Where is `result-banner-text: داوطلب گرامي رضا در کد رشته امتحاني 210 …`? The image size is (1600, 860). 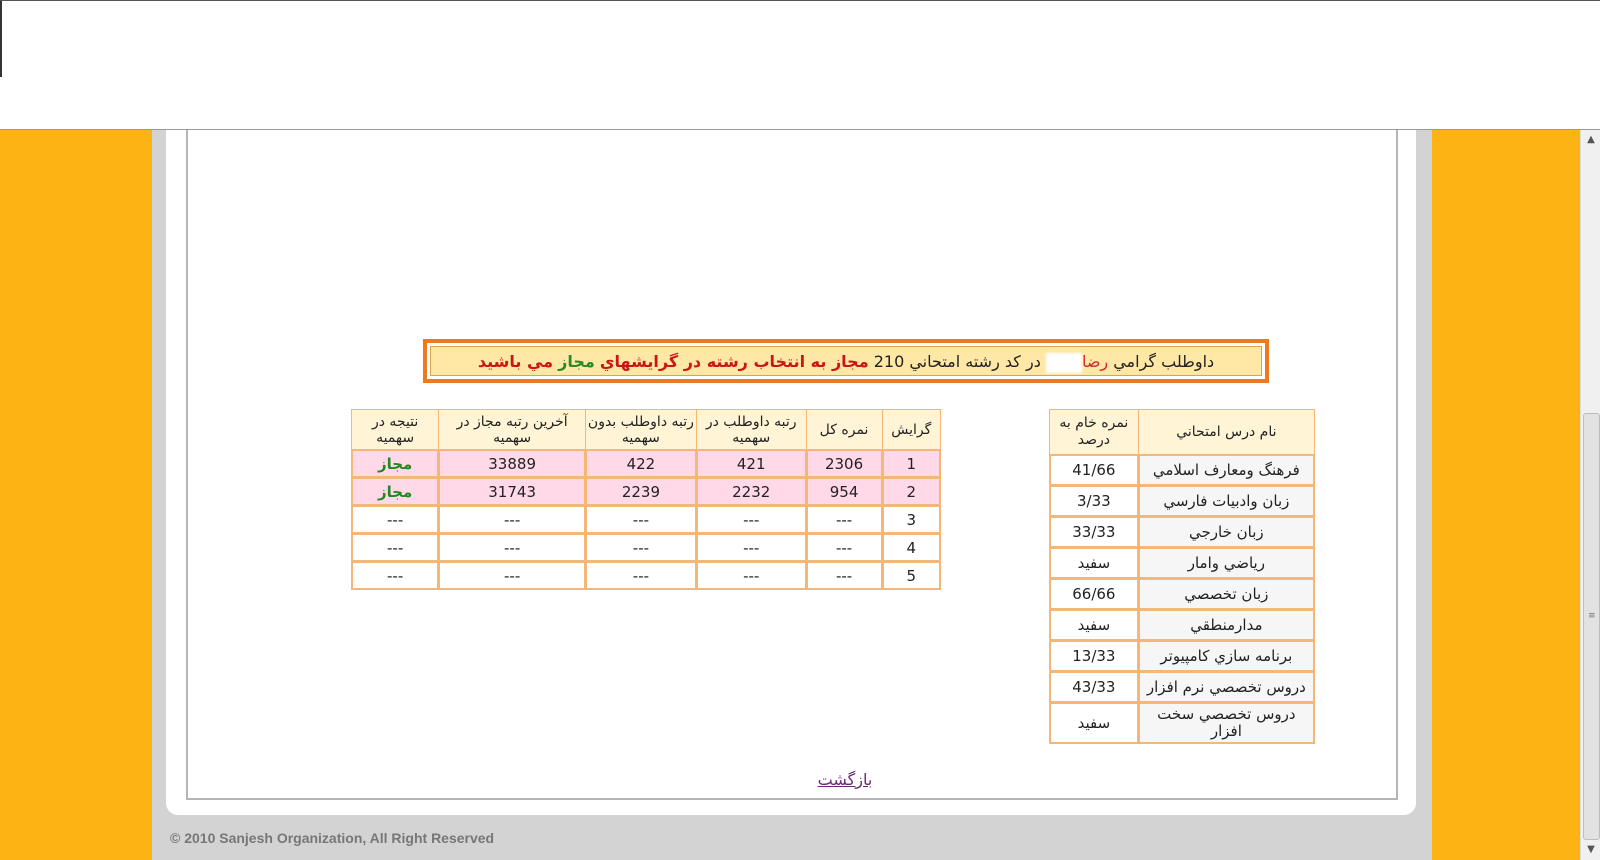 result-banner-text: داوطلب گرامي رضا در کد رشته امتحاني 210 … is located at coordinates (846, 361).